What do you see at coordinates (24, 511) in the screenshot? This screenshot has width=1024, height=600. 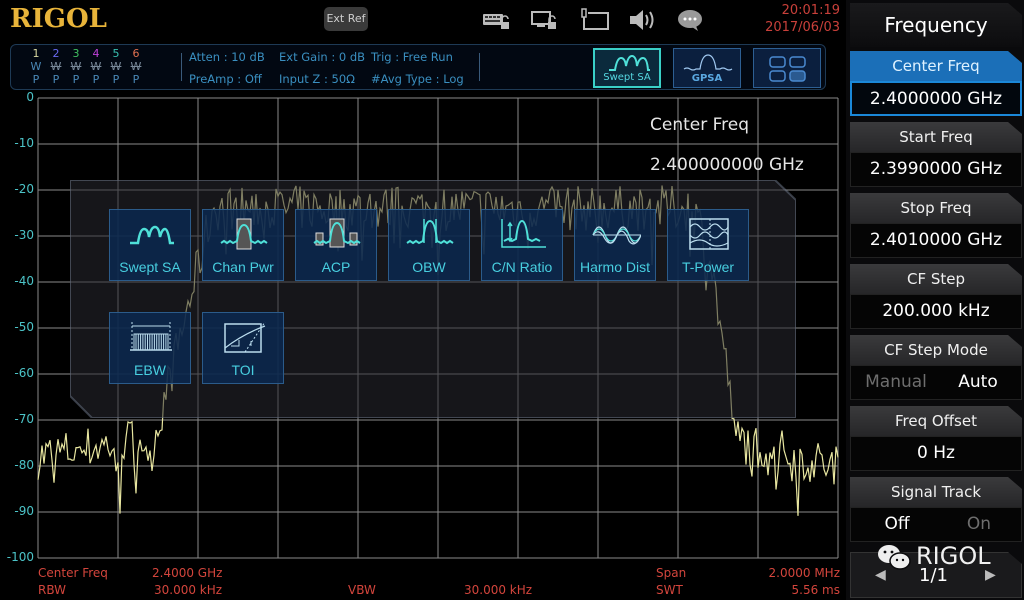 I see `y-axis-tick-label: -90` at bounding box center [24, 511].